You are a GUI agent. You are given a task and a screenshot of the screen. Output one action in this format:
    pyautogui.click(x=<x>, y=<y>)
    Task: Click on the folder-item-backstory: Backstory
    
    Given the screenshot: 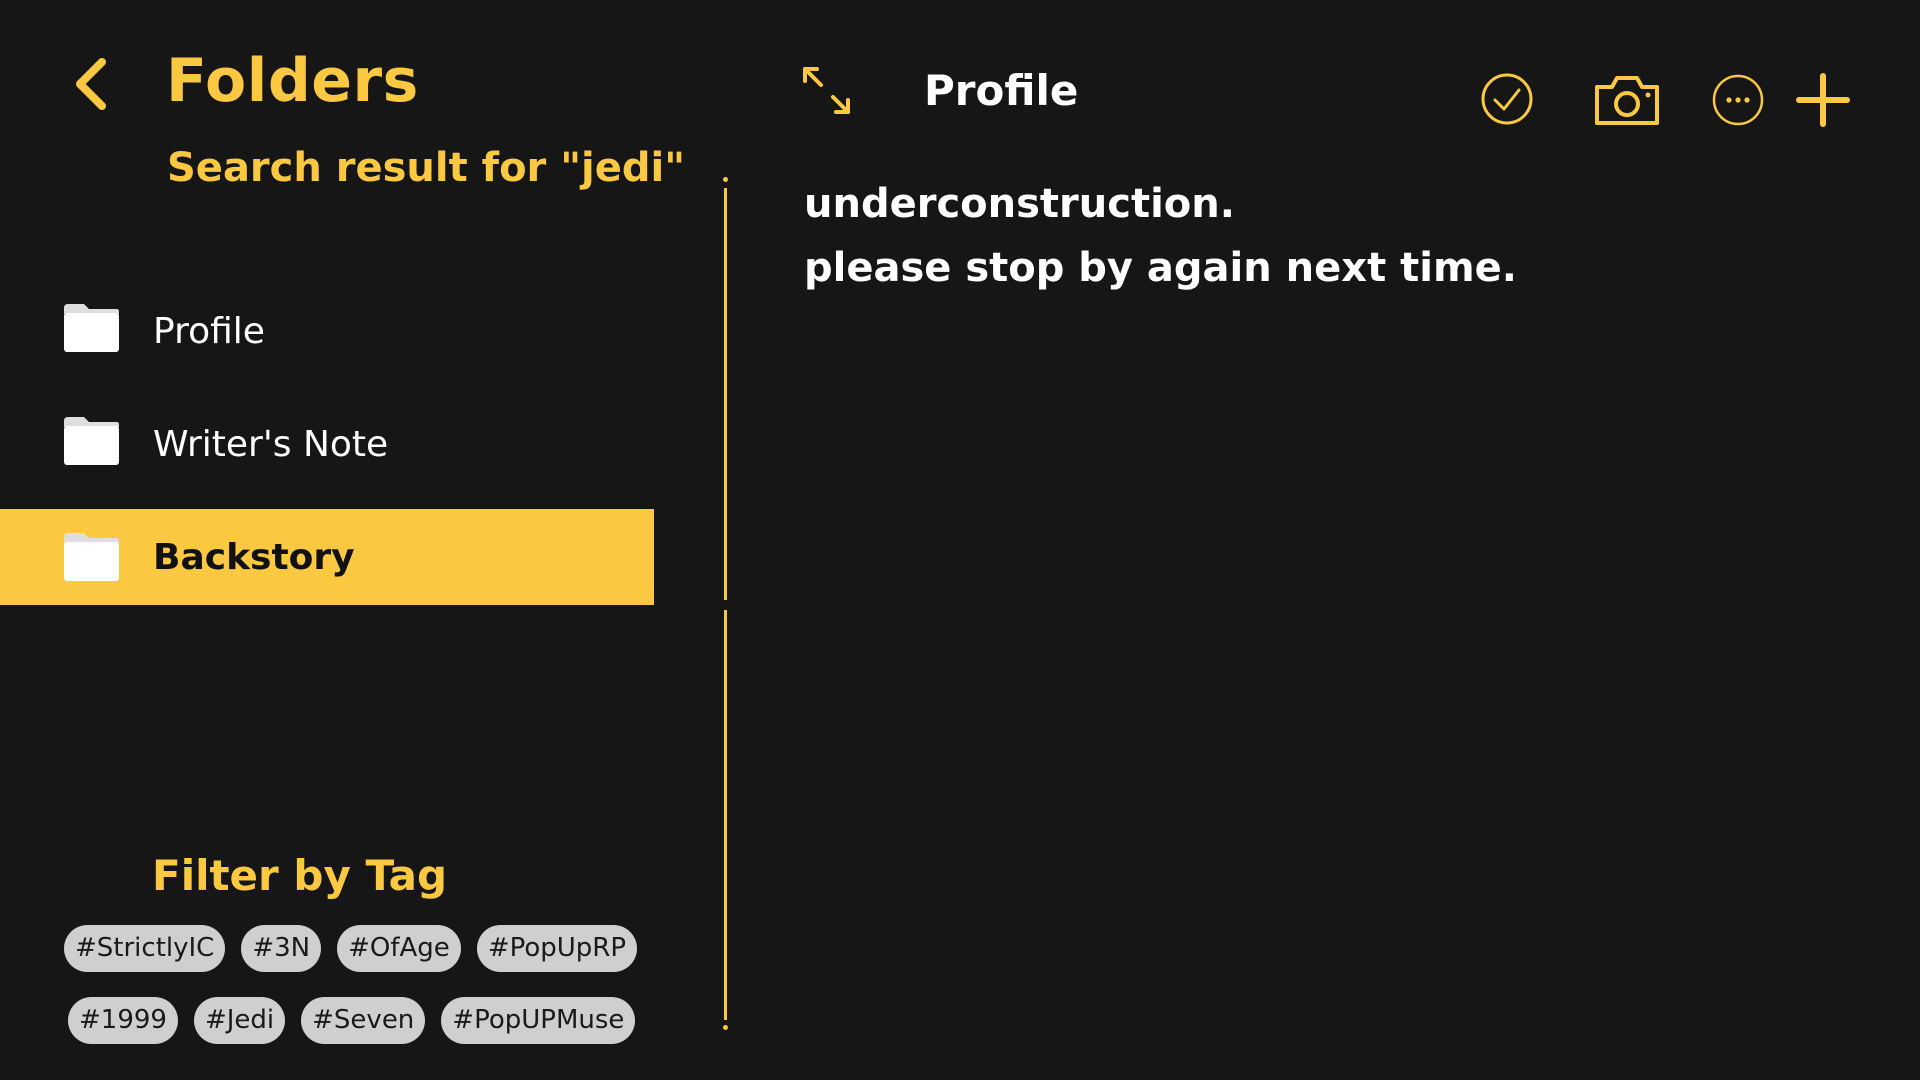 What is the action you would take?
    pyautogui.click(x=327, y=557)
    